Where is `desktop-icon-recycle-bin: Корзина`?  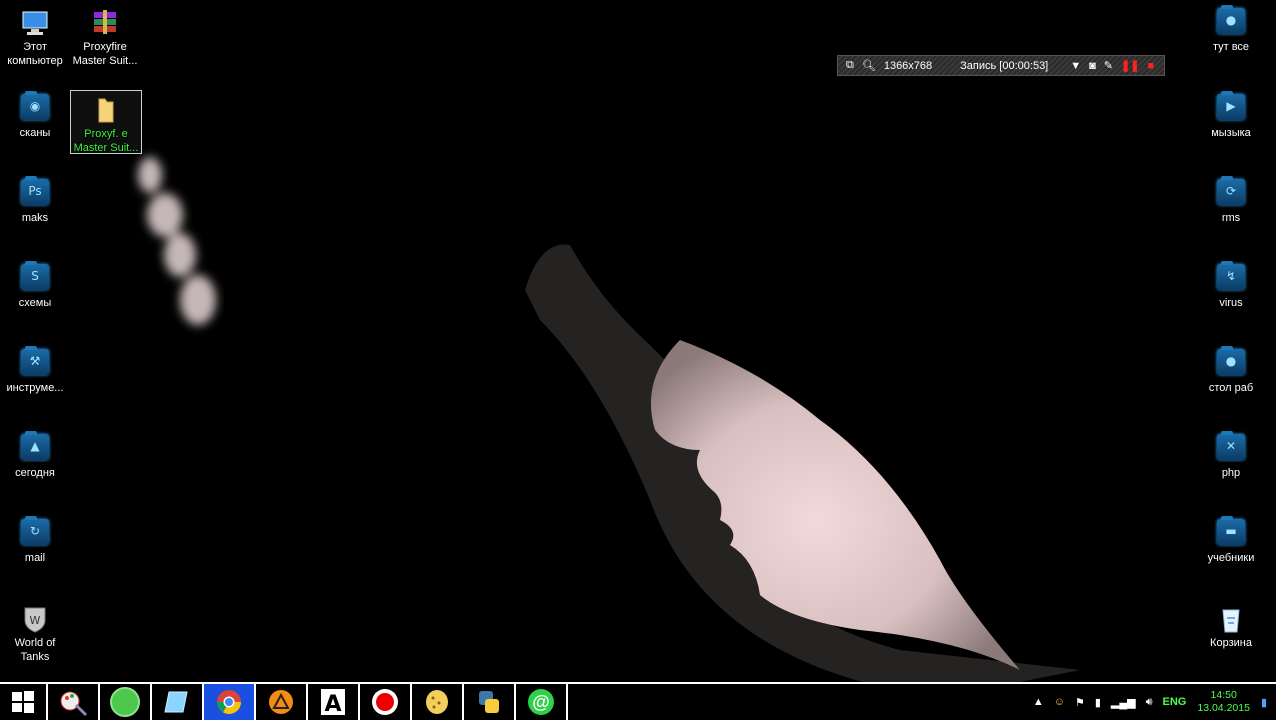 desktop-icon-recycle-bin: Корзина is located at coordinates (1231, 625).